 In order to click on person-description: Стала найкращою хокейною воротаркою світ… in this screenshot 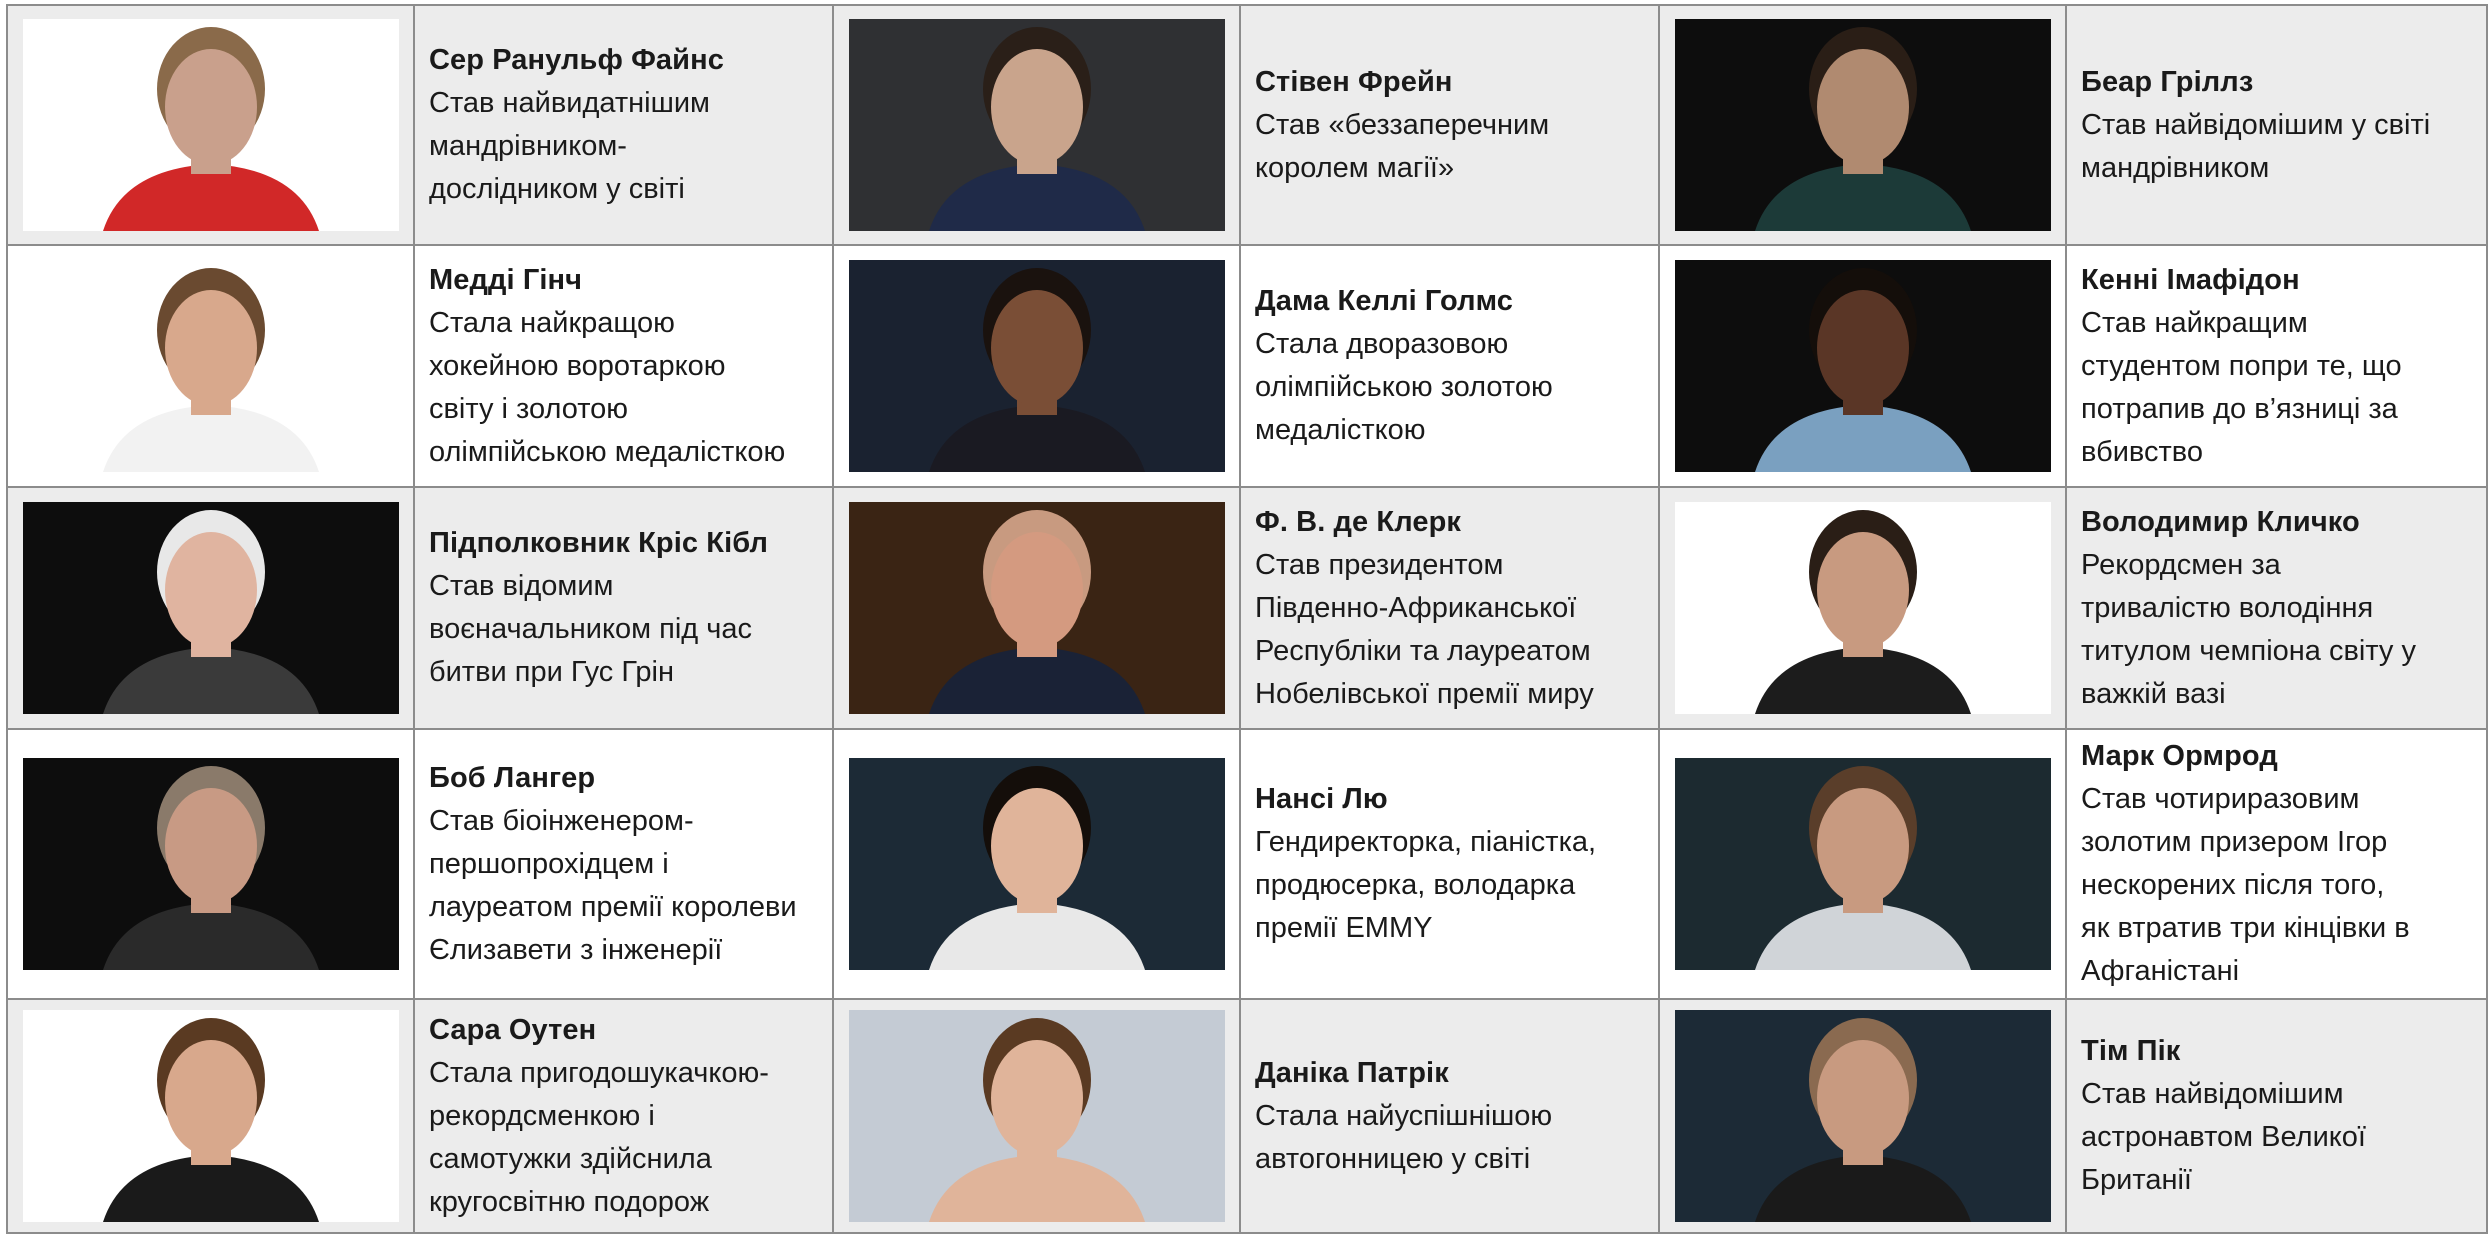, I will do `click(607, 387)`.